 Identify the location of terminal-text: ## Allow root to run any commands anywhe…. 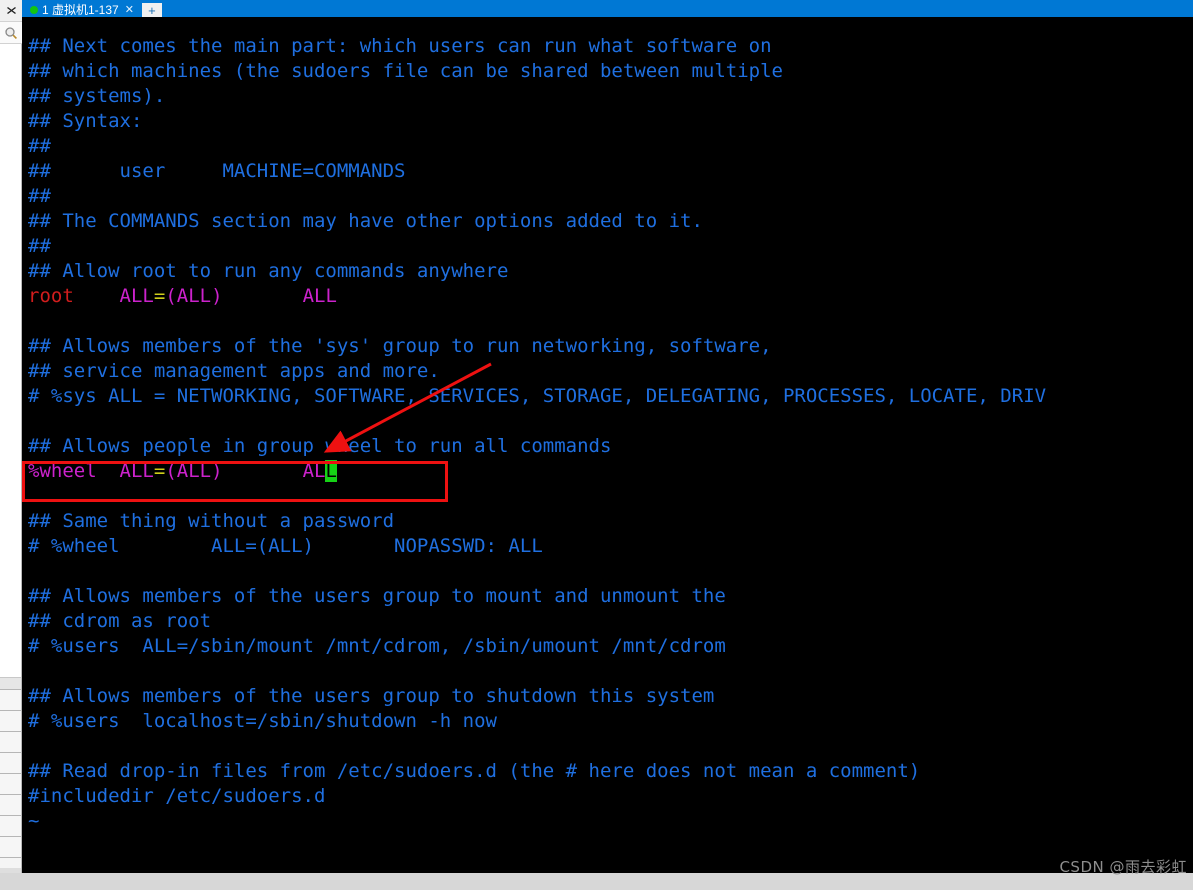
(268, 271).